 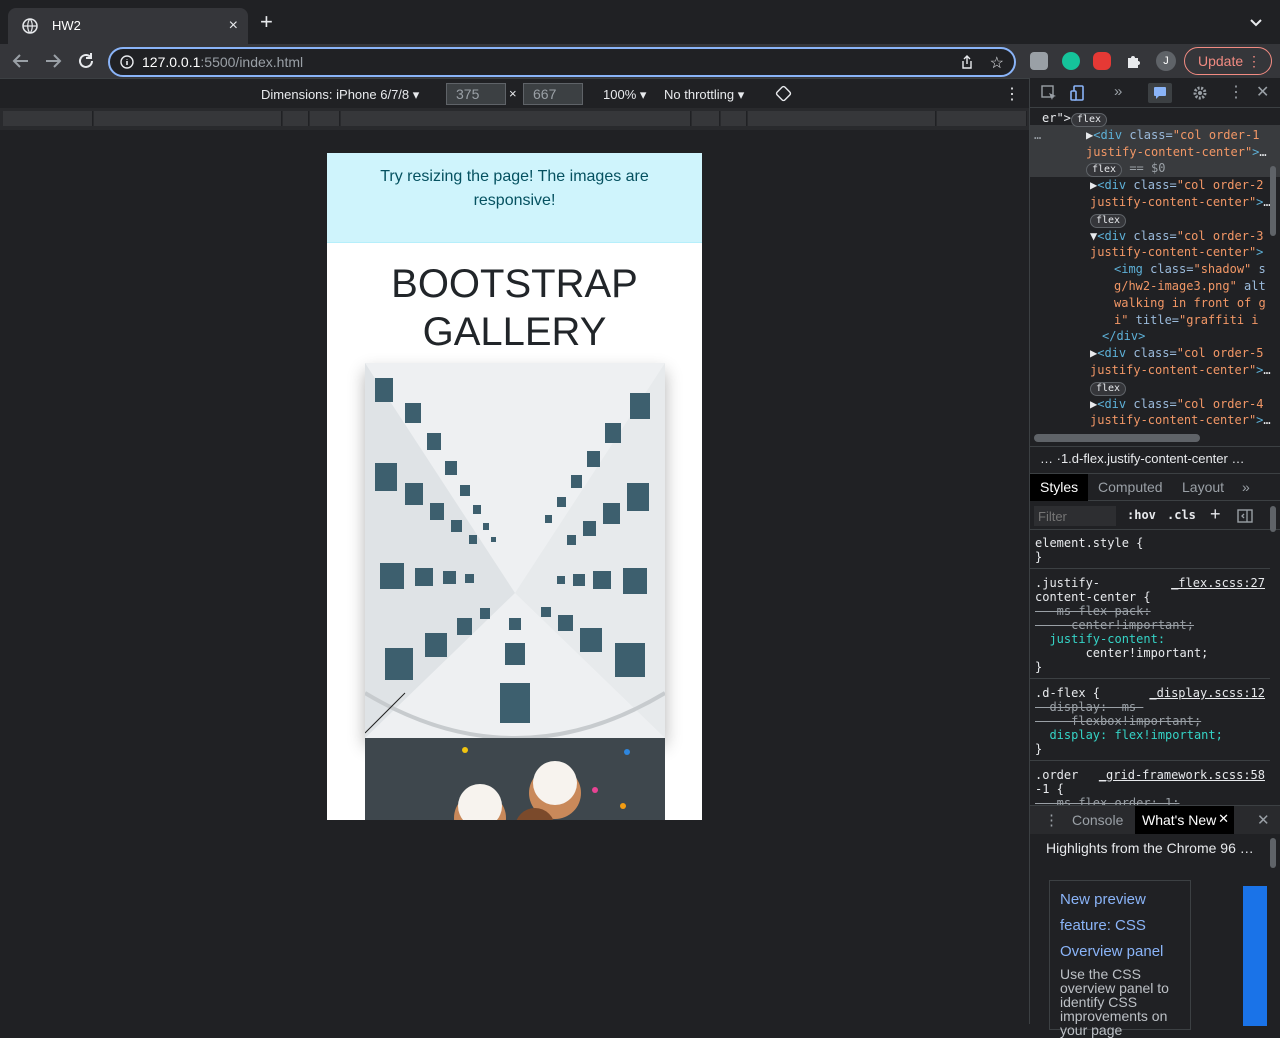 What do you see at coordinates (1207, 693) in the screenshot?
I see `rule-source-link: _display.scss:12` at bounding box center [1207, 693].